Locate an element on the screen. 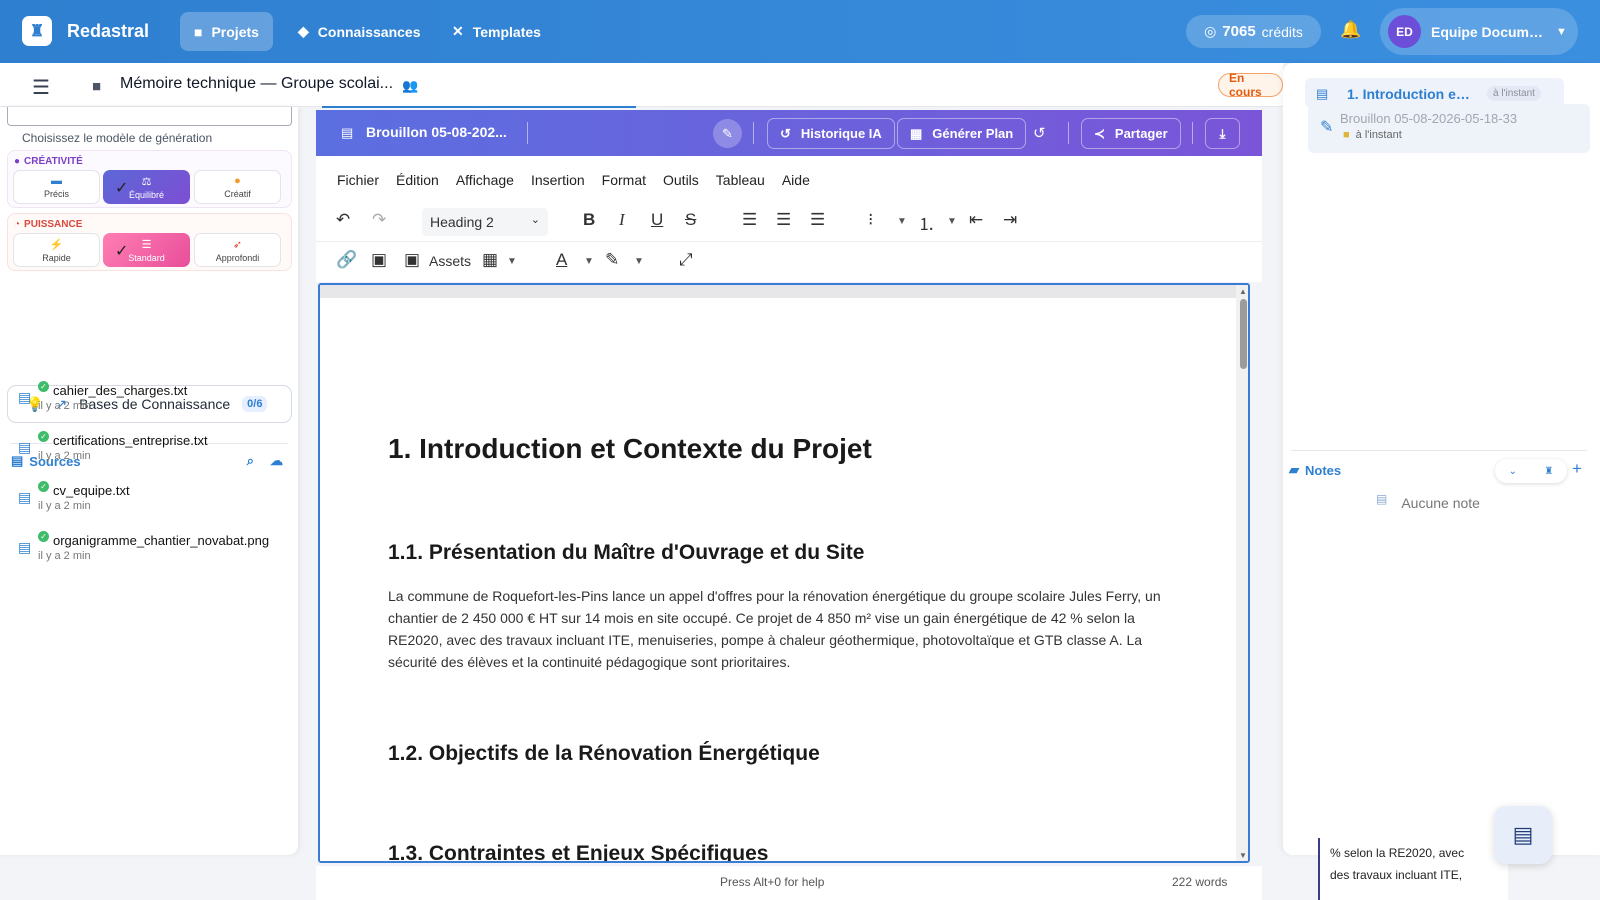 Image resolution: width=1600 pixels, height=900 pixels. undo-icon: ↶ is located at coordinates (343, 220).